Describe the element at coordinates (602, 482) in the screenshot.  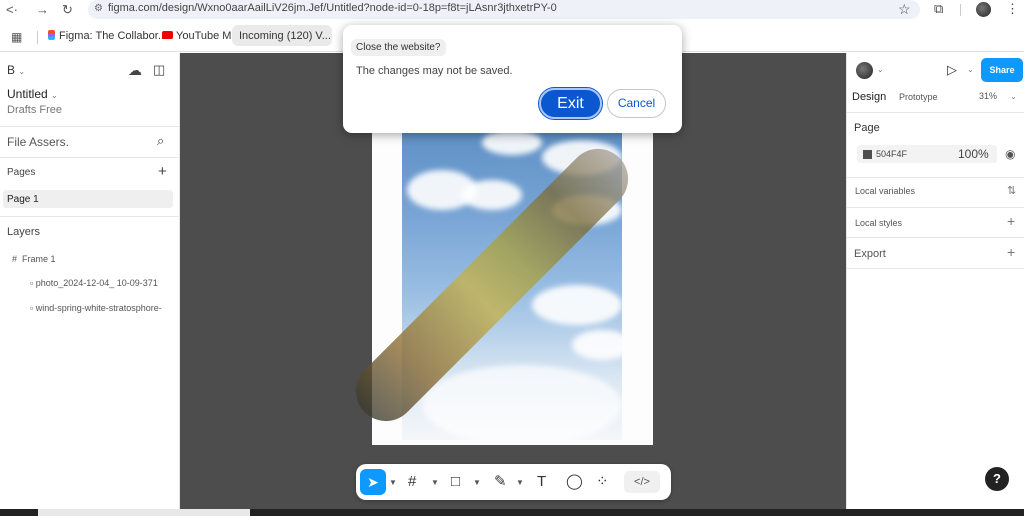
I see `actions-tool-icon: ⁘` at that location.